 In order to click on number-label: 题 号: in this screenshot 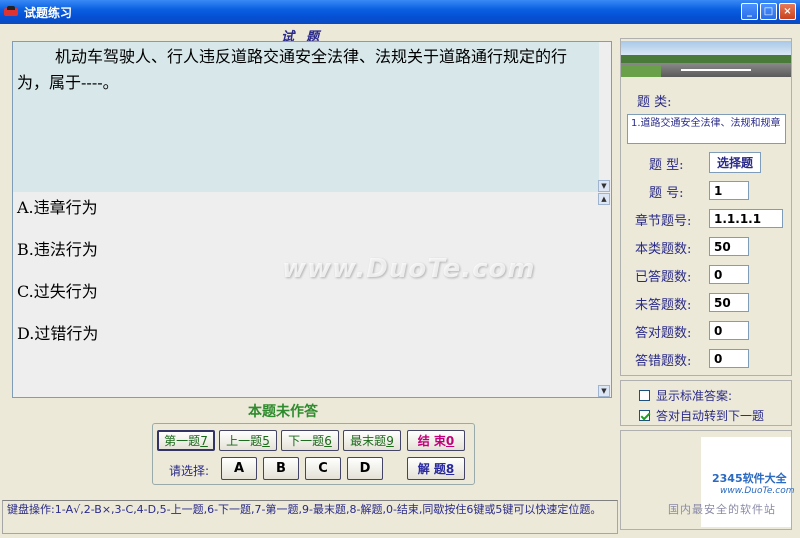, I will do `click(666, 193)`.